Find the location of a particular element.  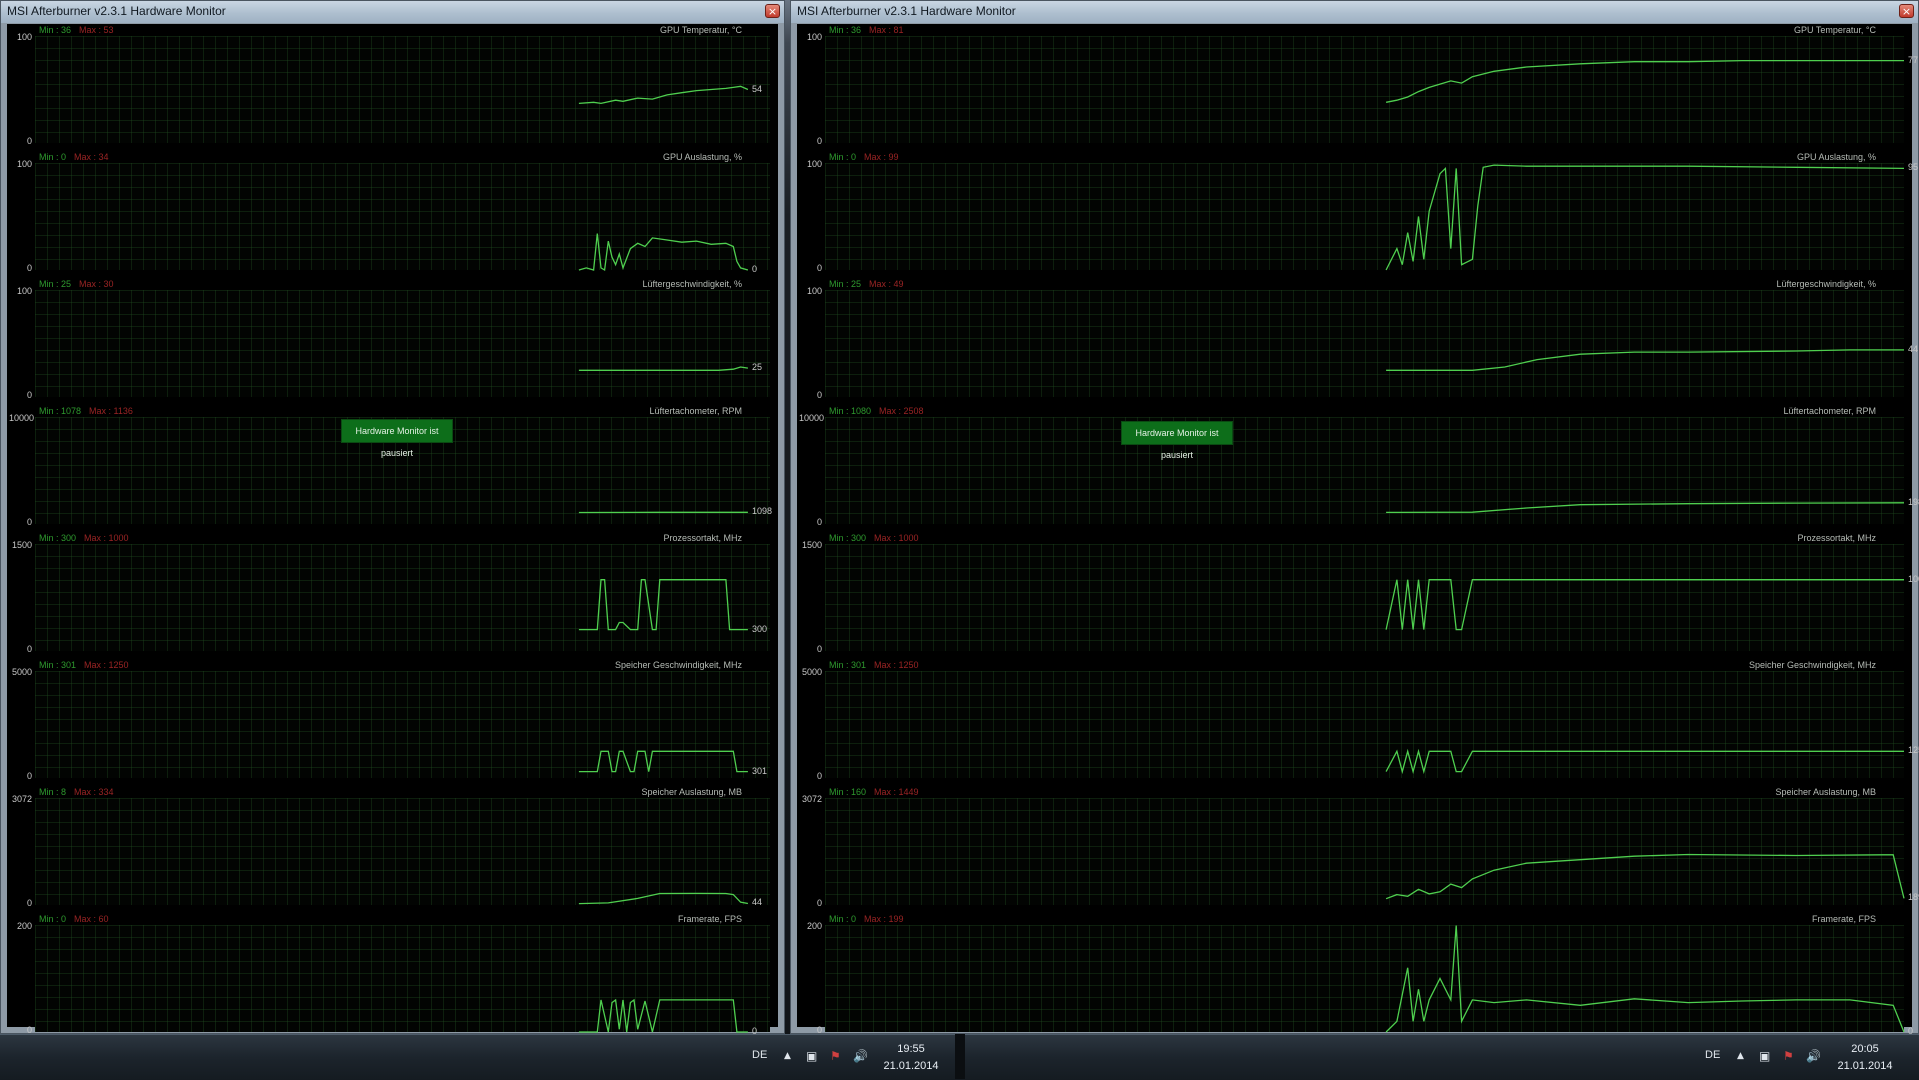

graph-current-value: 1000 is located at coordinates (1913, 579).